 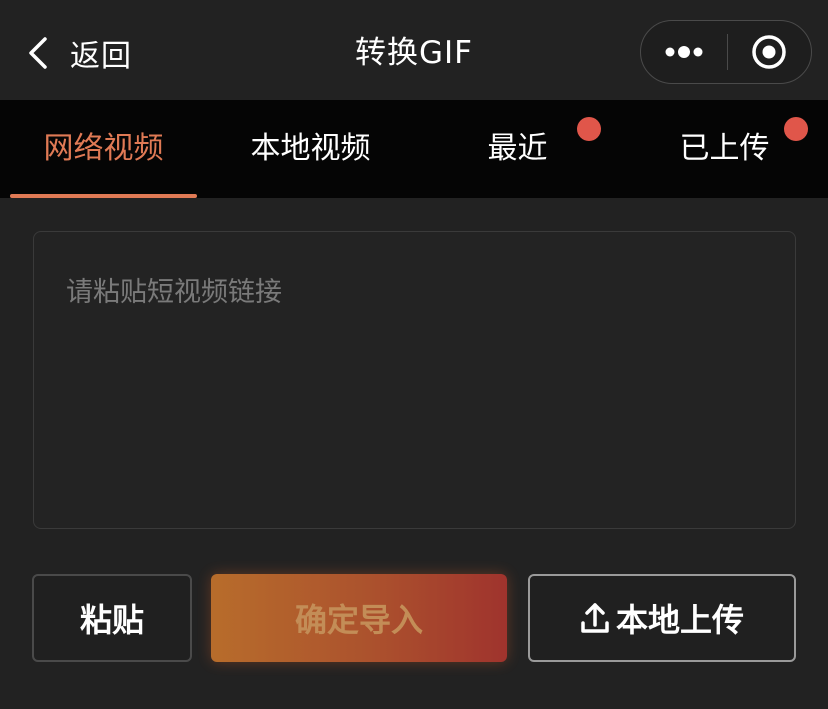 I want to click on tab-bar: 网络视频 本地视频 最近 已上传, so click(x=414, y=149).